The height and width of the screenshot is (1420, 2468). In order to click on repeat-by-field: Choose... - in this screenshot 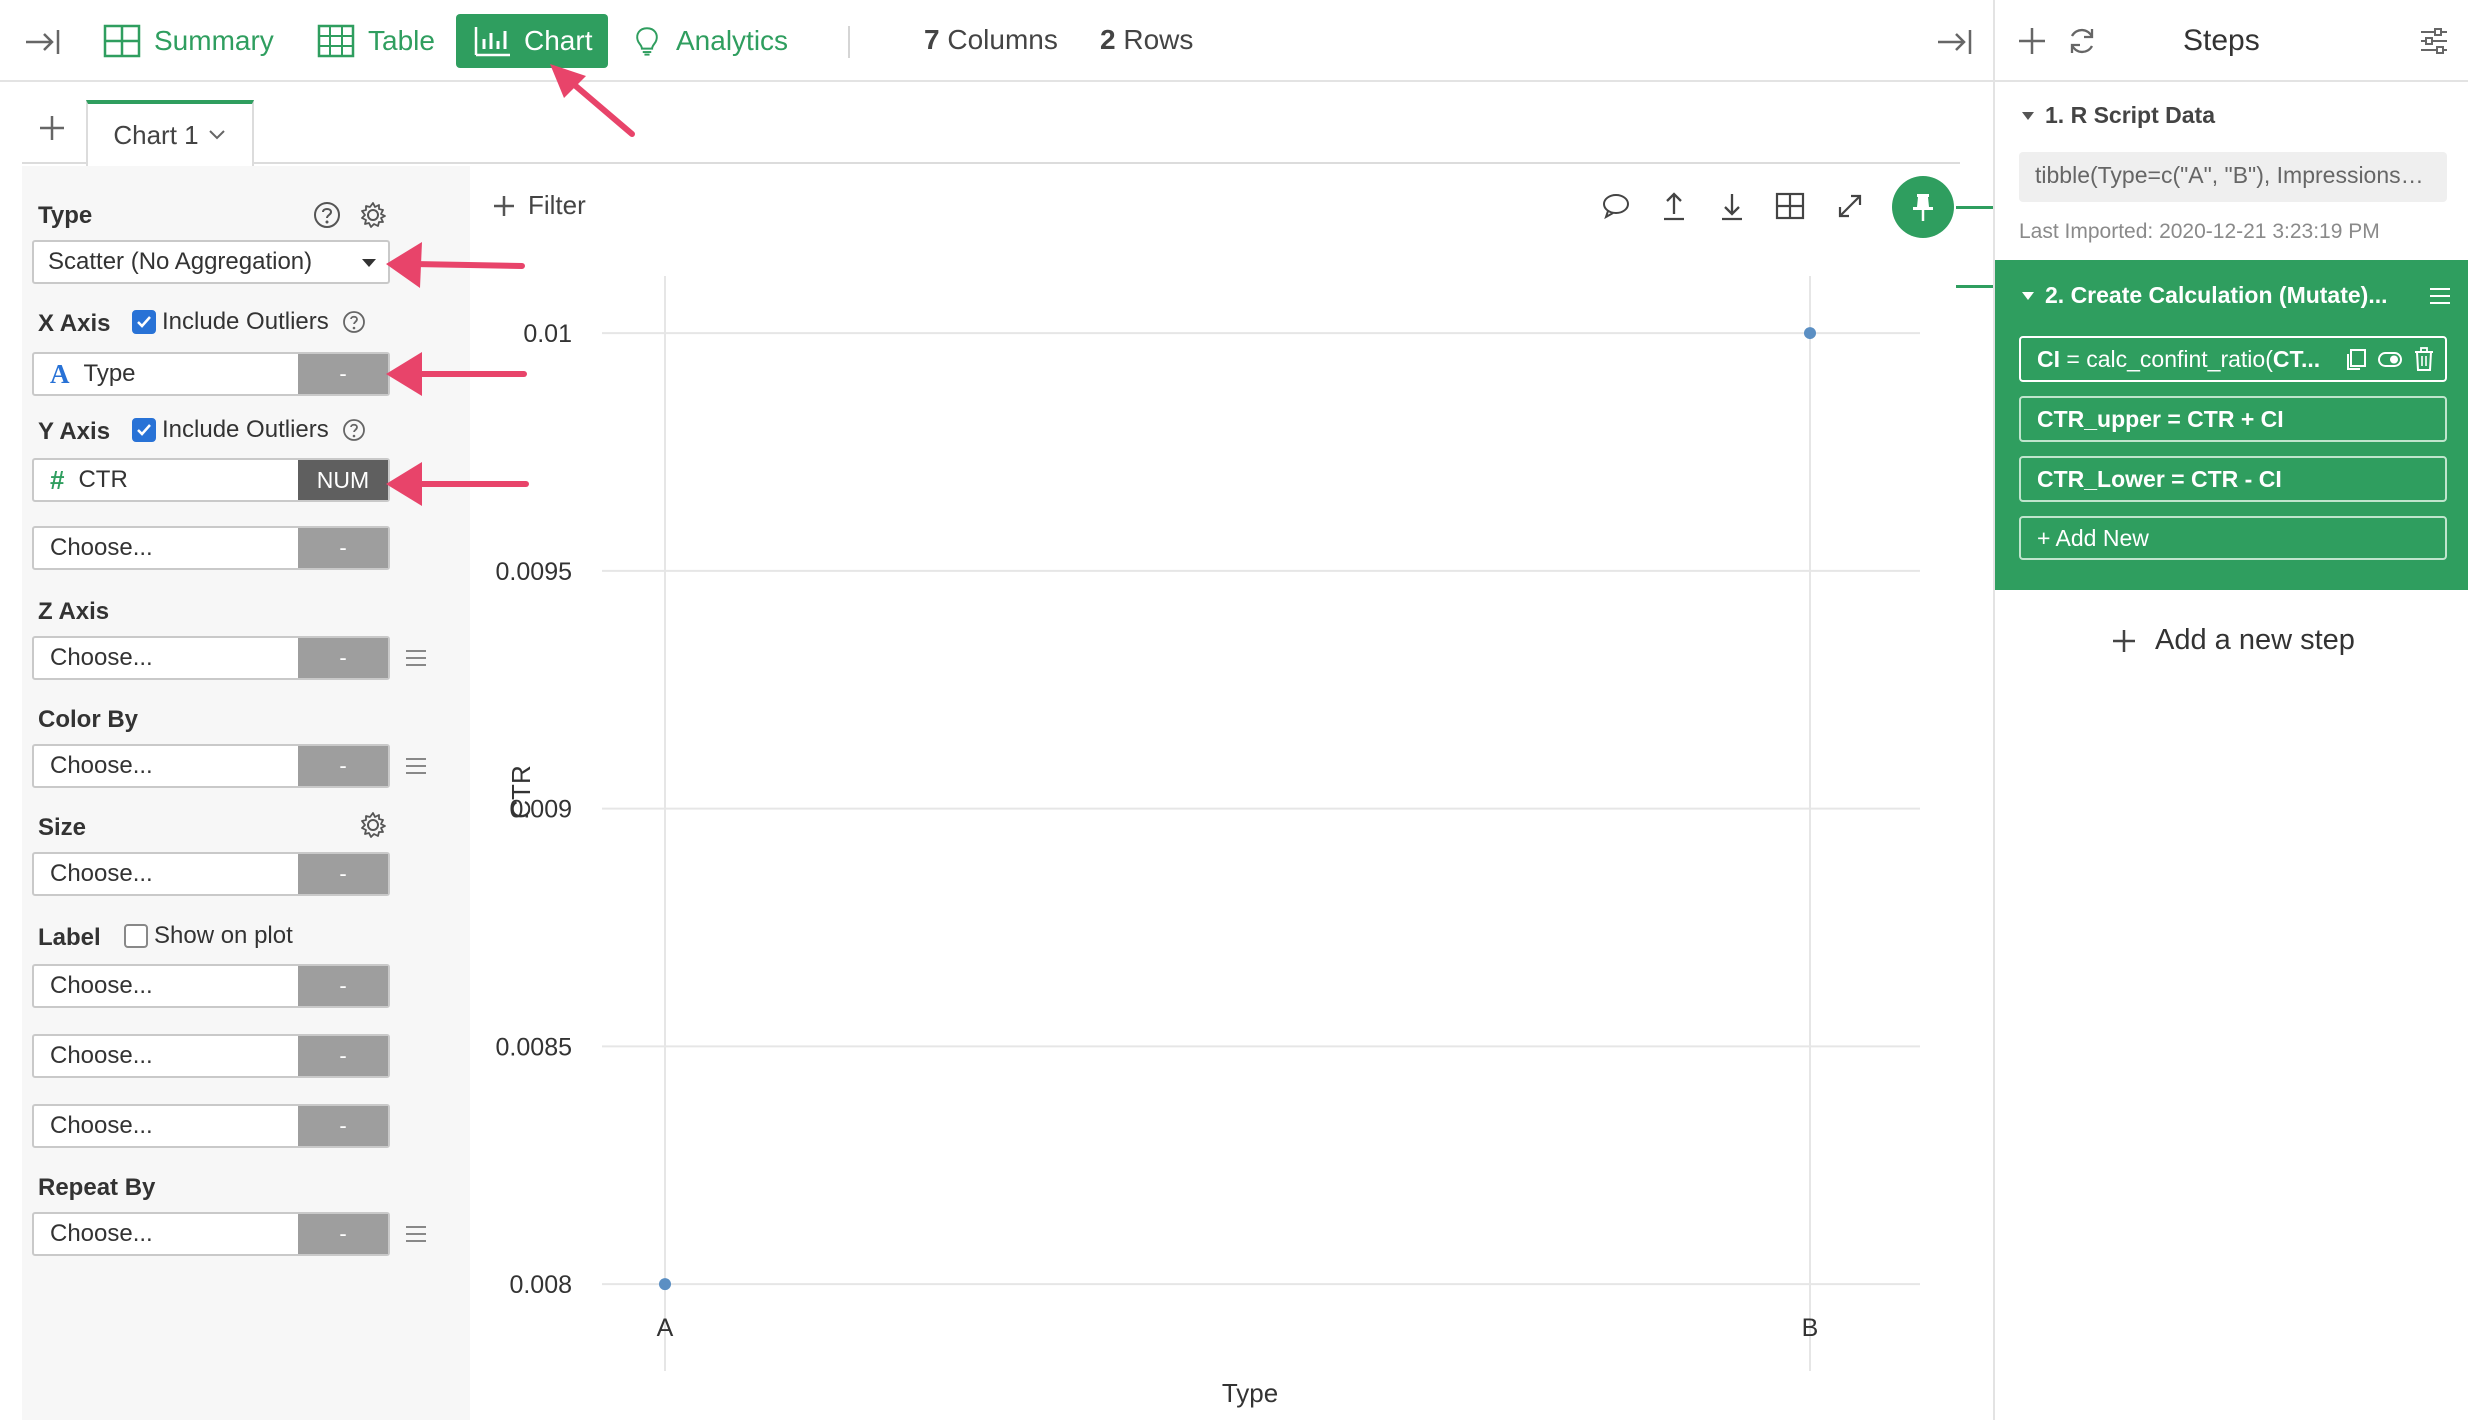, I will do `click(211, 1234)`.